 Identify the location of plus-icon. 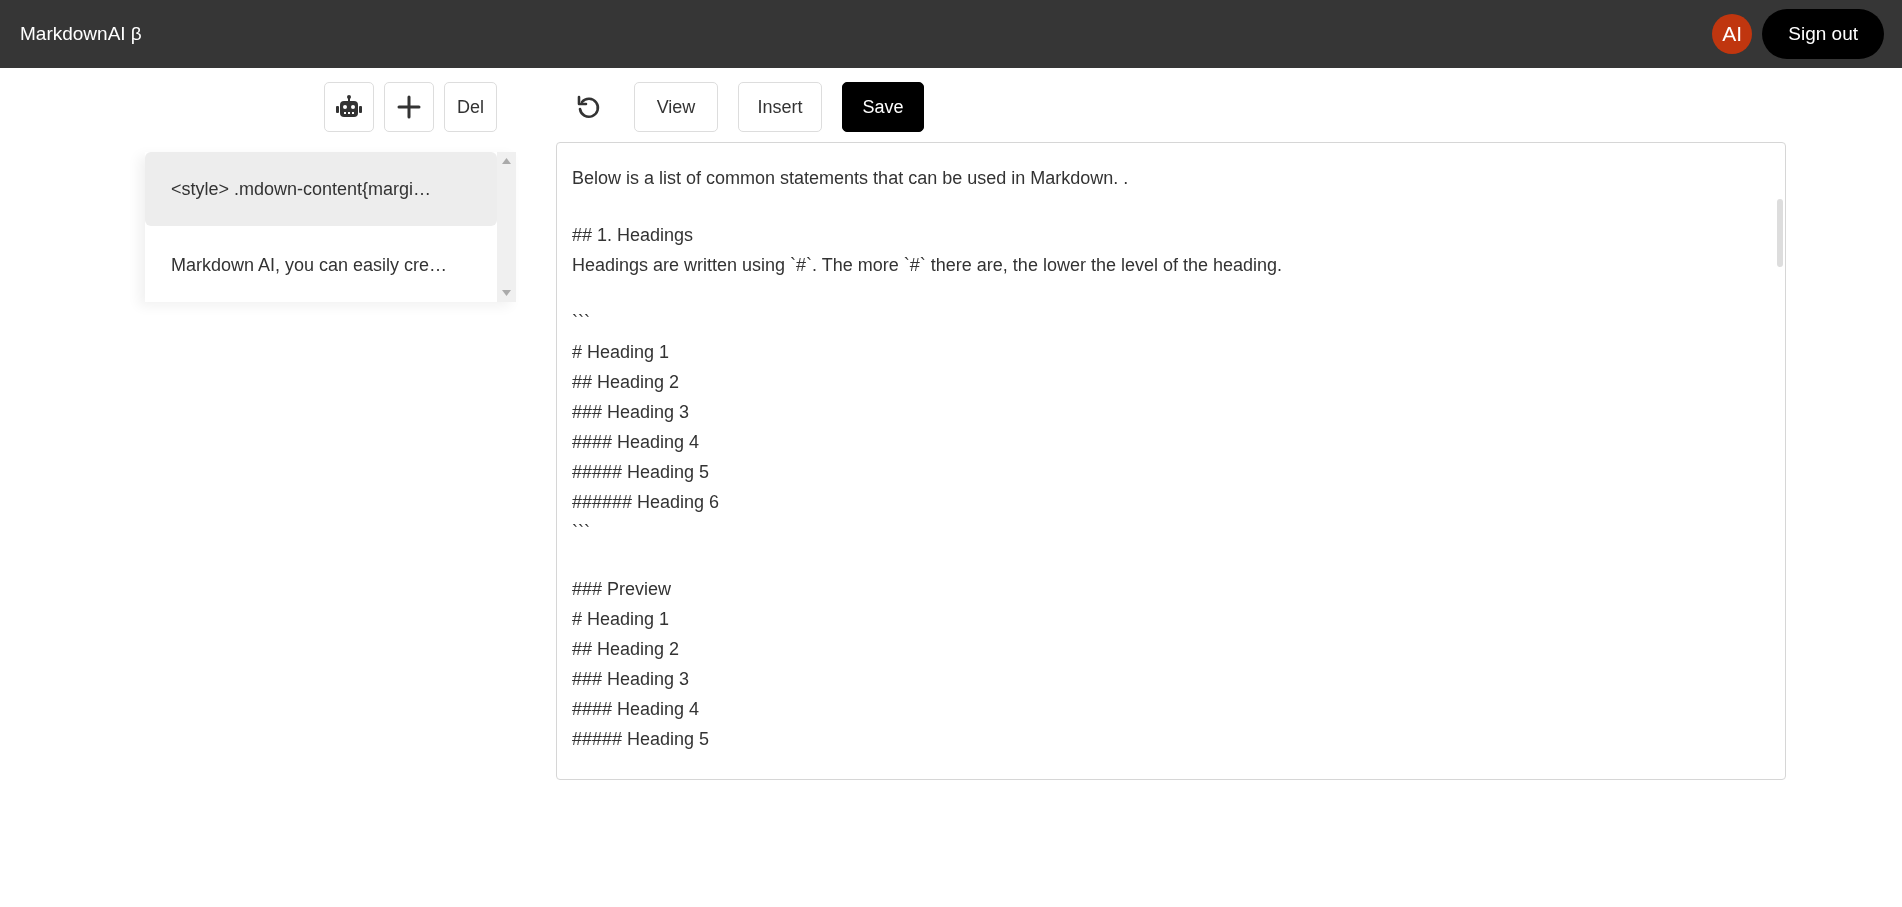
(409, 107).